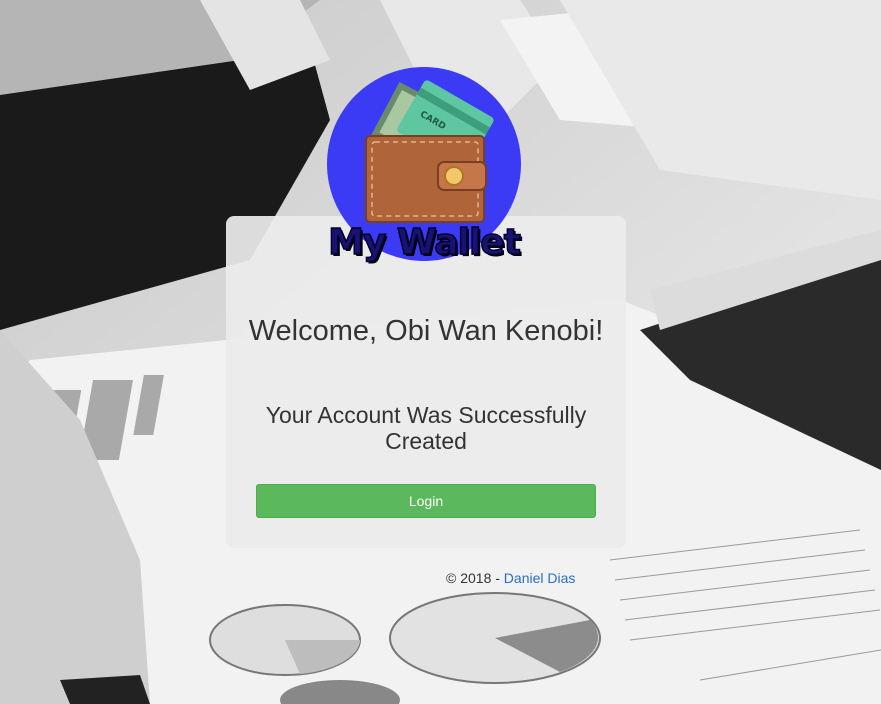 The height and width of the screenshot is (704, 881). I want to click on login-button: Login, so click(426, 501).